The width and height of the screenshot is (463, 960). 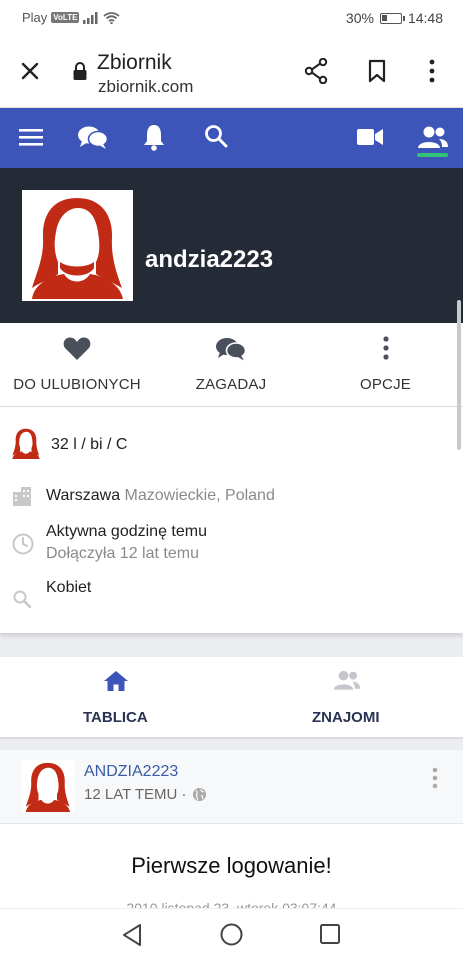 I want to click on add-favorite-button: DO ULUBIONYCH, so click(x=77, y=365).